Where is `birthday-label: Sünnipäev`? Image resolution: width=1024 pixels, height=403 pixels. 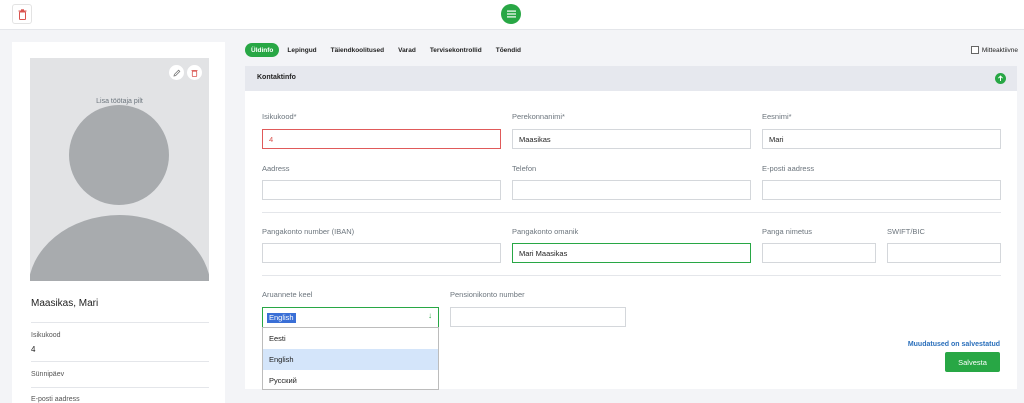 birthday-label: Sünnipäev is located at coordinates (48, 374).